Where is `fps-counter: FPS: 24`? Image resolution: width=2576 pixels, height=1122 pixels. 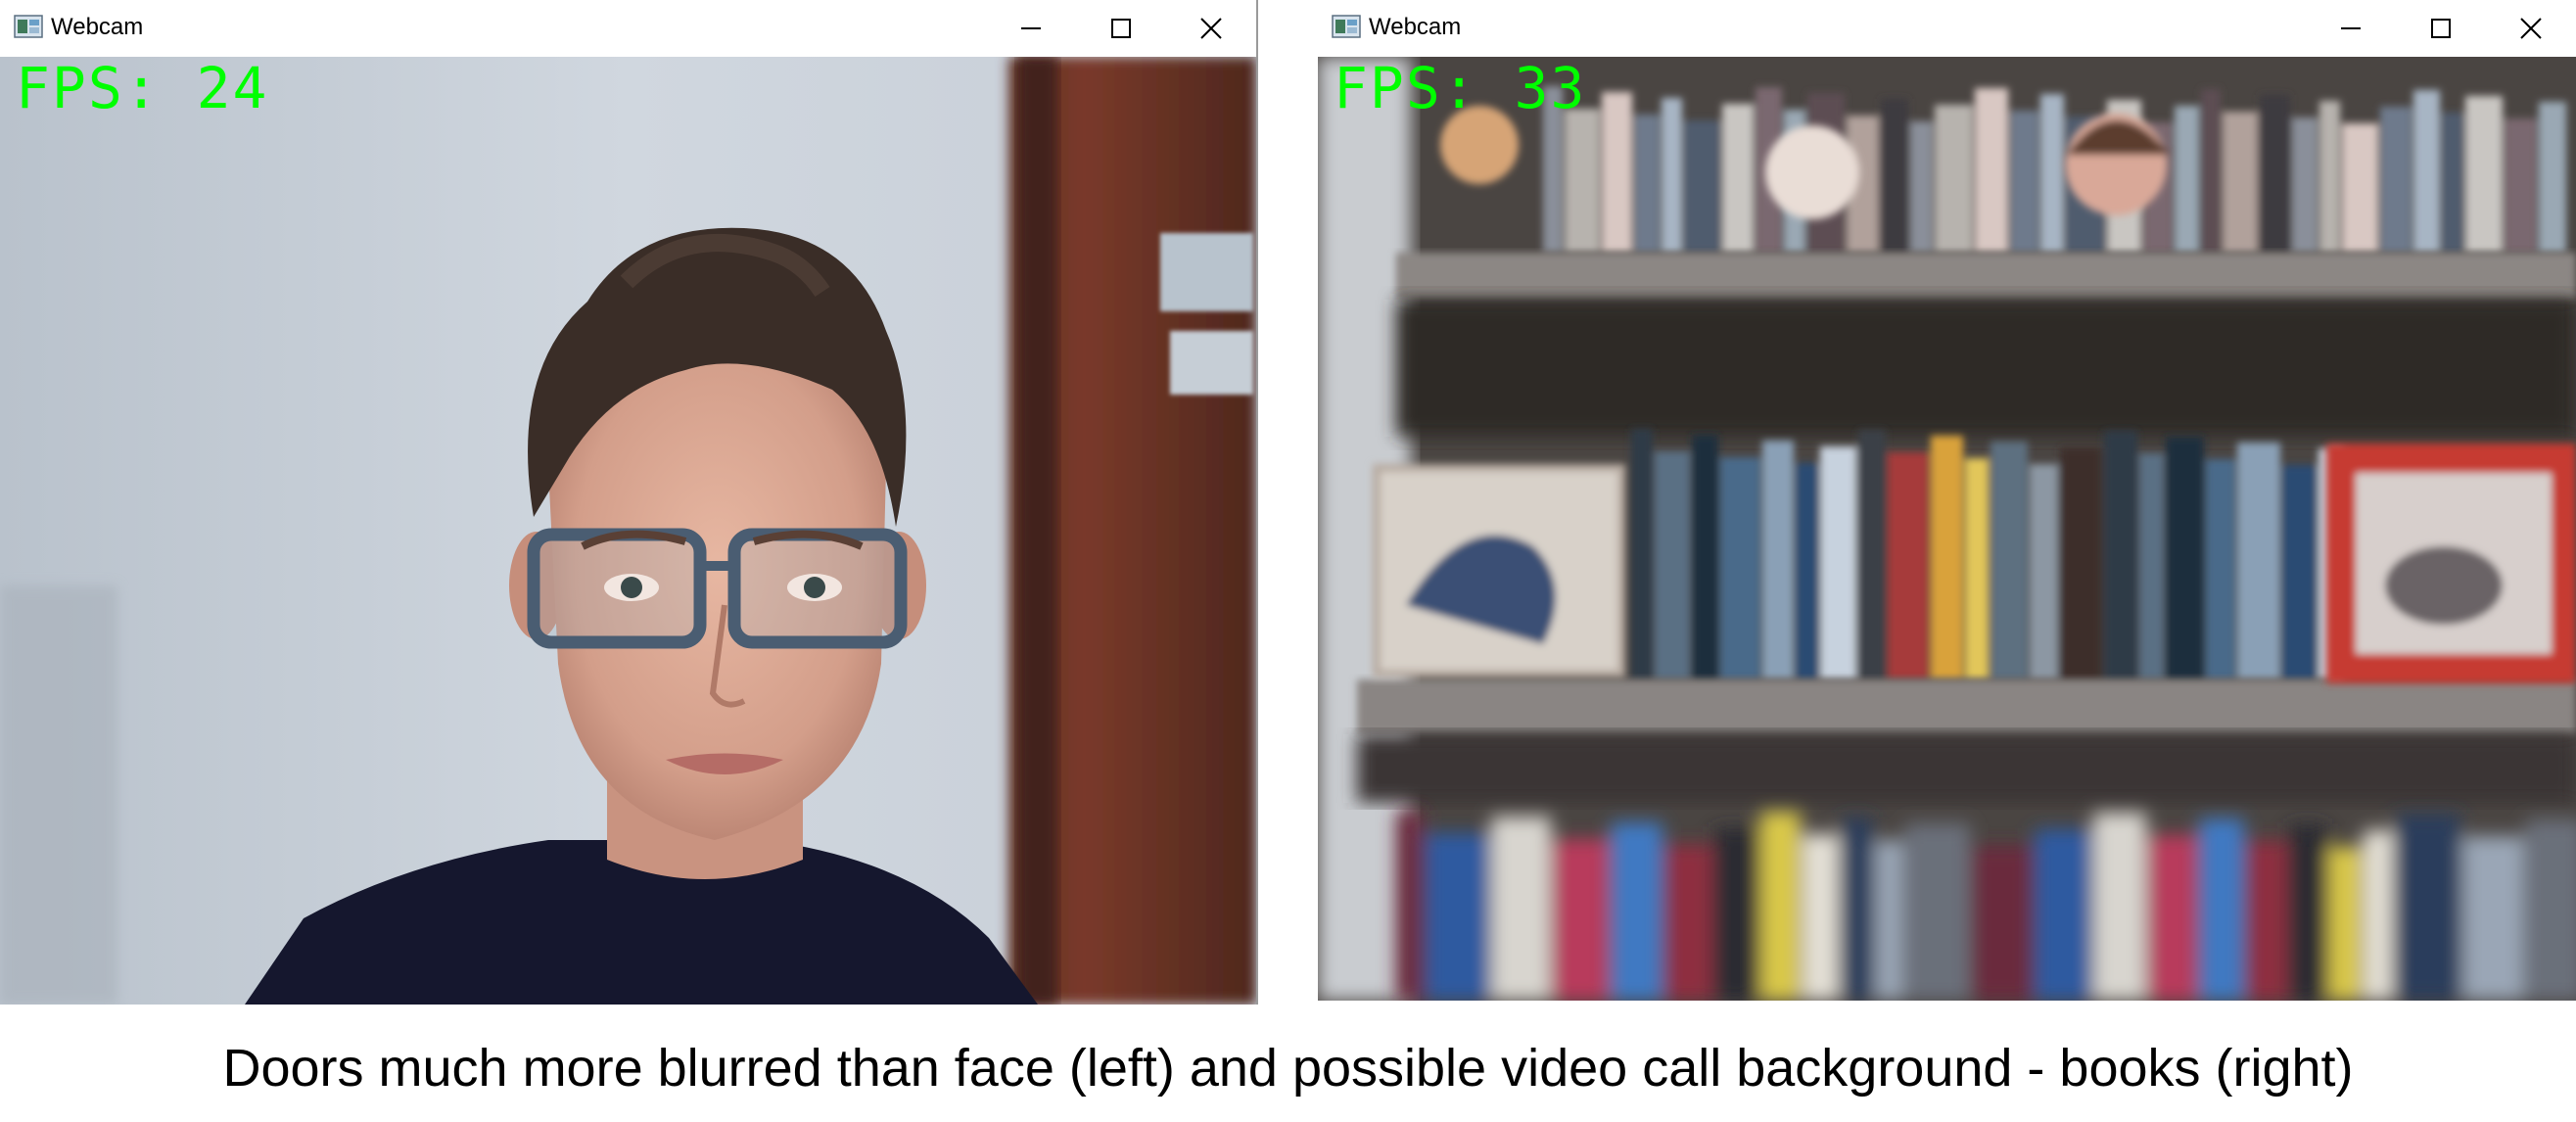 fps-counter: FPS: 24 is located at coordinates (142, 89).